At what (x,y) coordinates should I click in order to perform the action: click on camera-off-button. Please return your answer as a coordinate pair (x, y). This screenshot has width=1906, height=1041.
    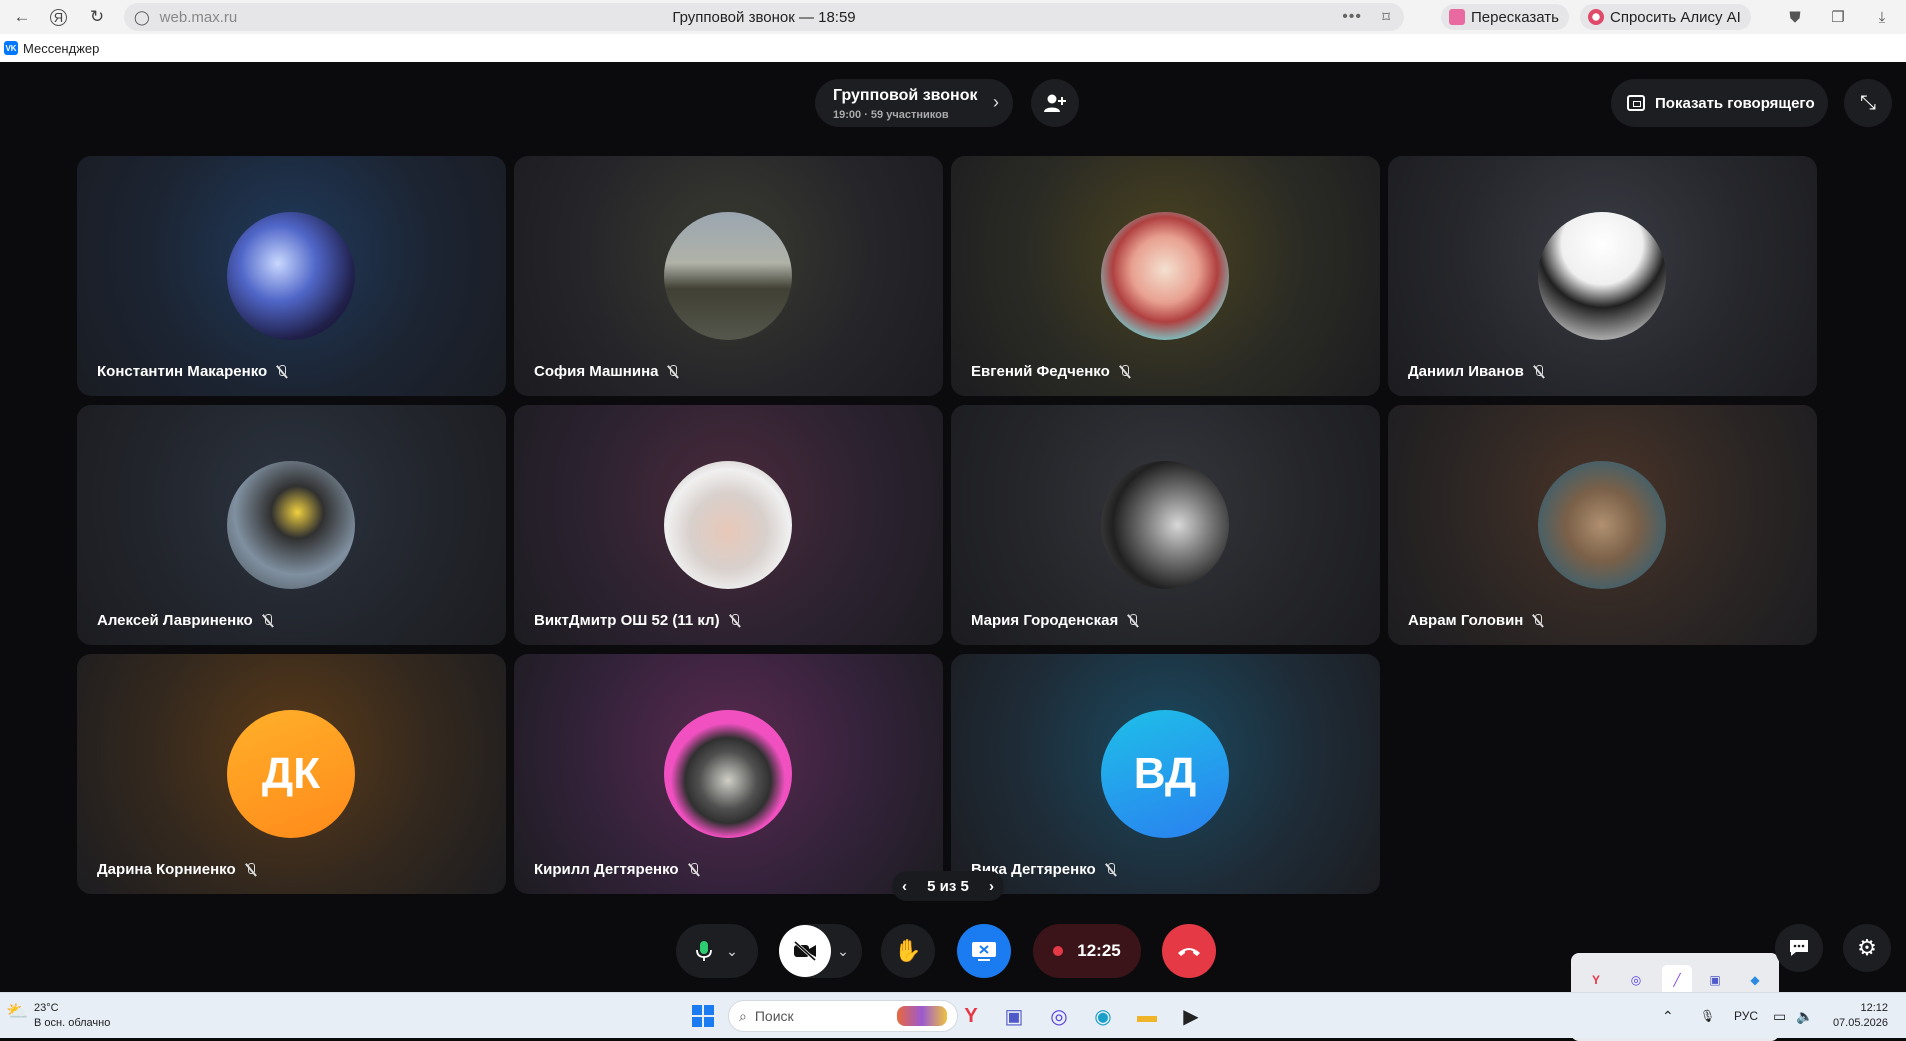
    Looking at the image, I should click on (805, 951).